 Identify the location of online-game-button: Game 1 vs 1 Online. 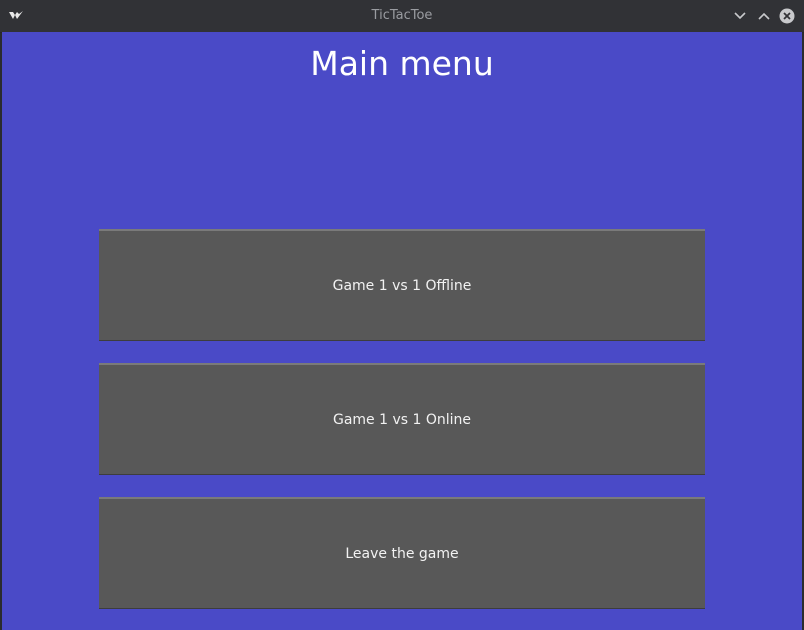
(402, 419).